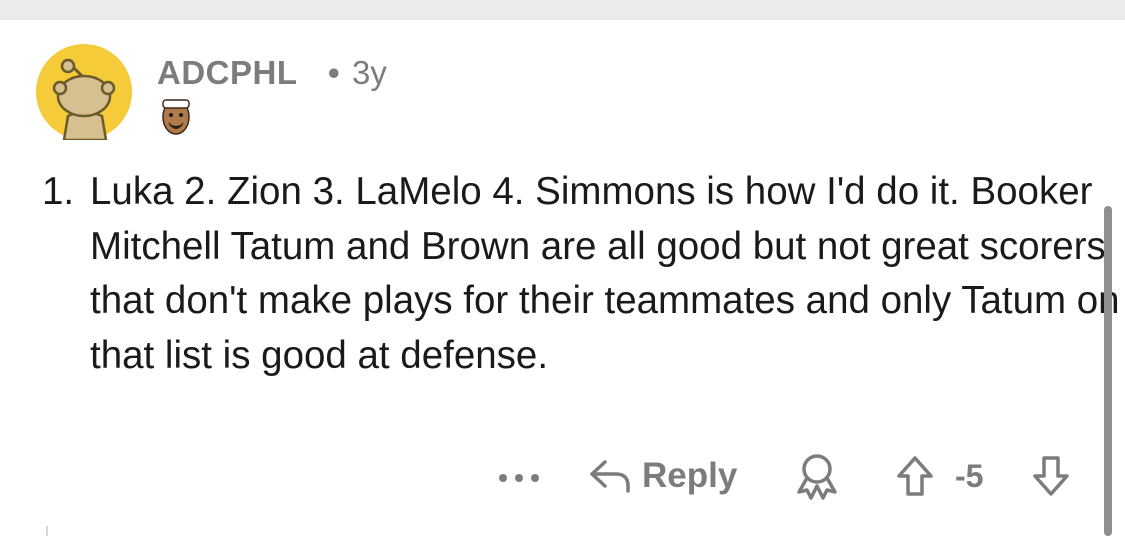 Image resolution: width=1125 pixels, height=536 pixels. What do you see at coordinates (817, 476) in the screenshot?
I see `award-icon` at bounding box center [817, 476].